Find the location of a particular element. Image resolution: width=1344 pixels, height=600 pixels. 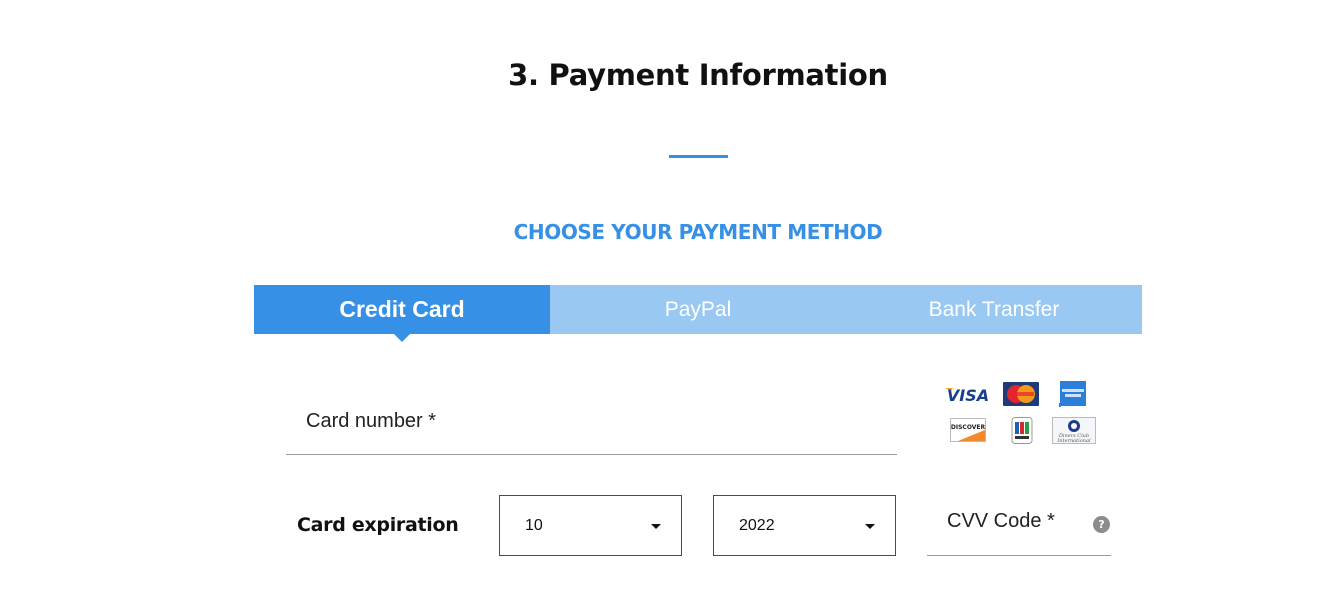

tab-paypal: PayPal is located at coordinates (698, 309).